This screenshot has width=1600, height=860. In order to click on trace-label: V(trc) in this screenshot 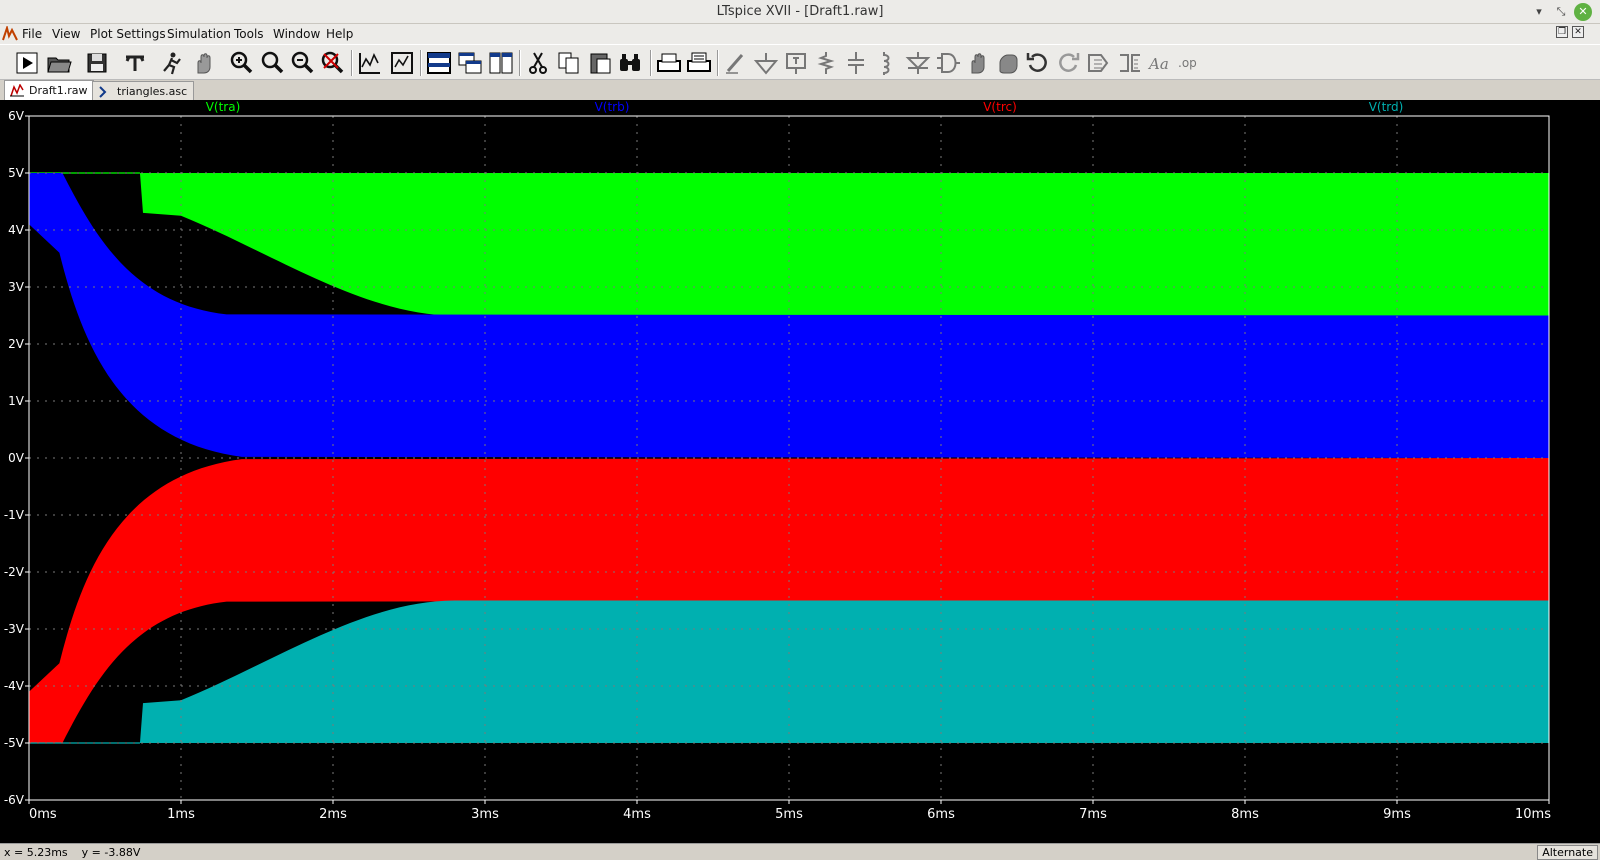, I will do `click(1000, 107)`.